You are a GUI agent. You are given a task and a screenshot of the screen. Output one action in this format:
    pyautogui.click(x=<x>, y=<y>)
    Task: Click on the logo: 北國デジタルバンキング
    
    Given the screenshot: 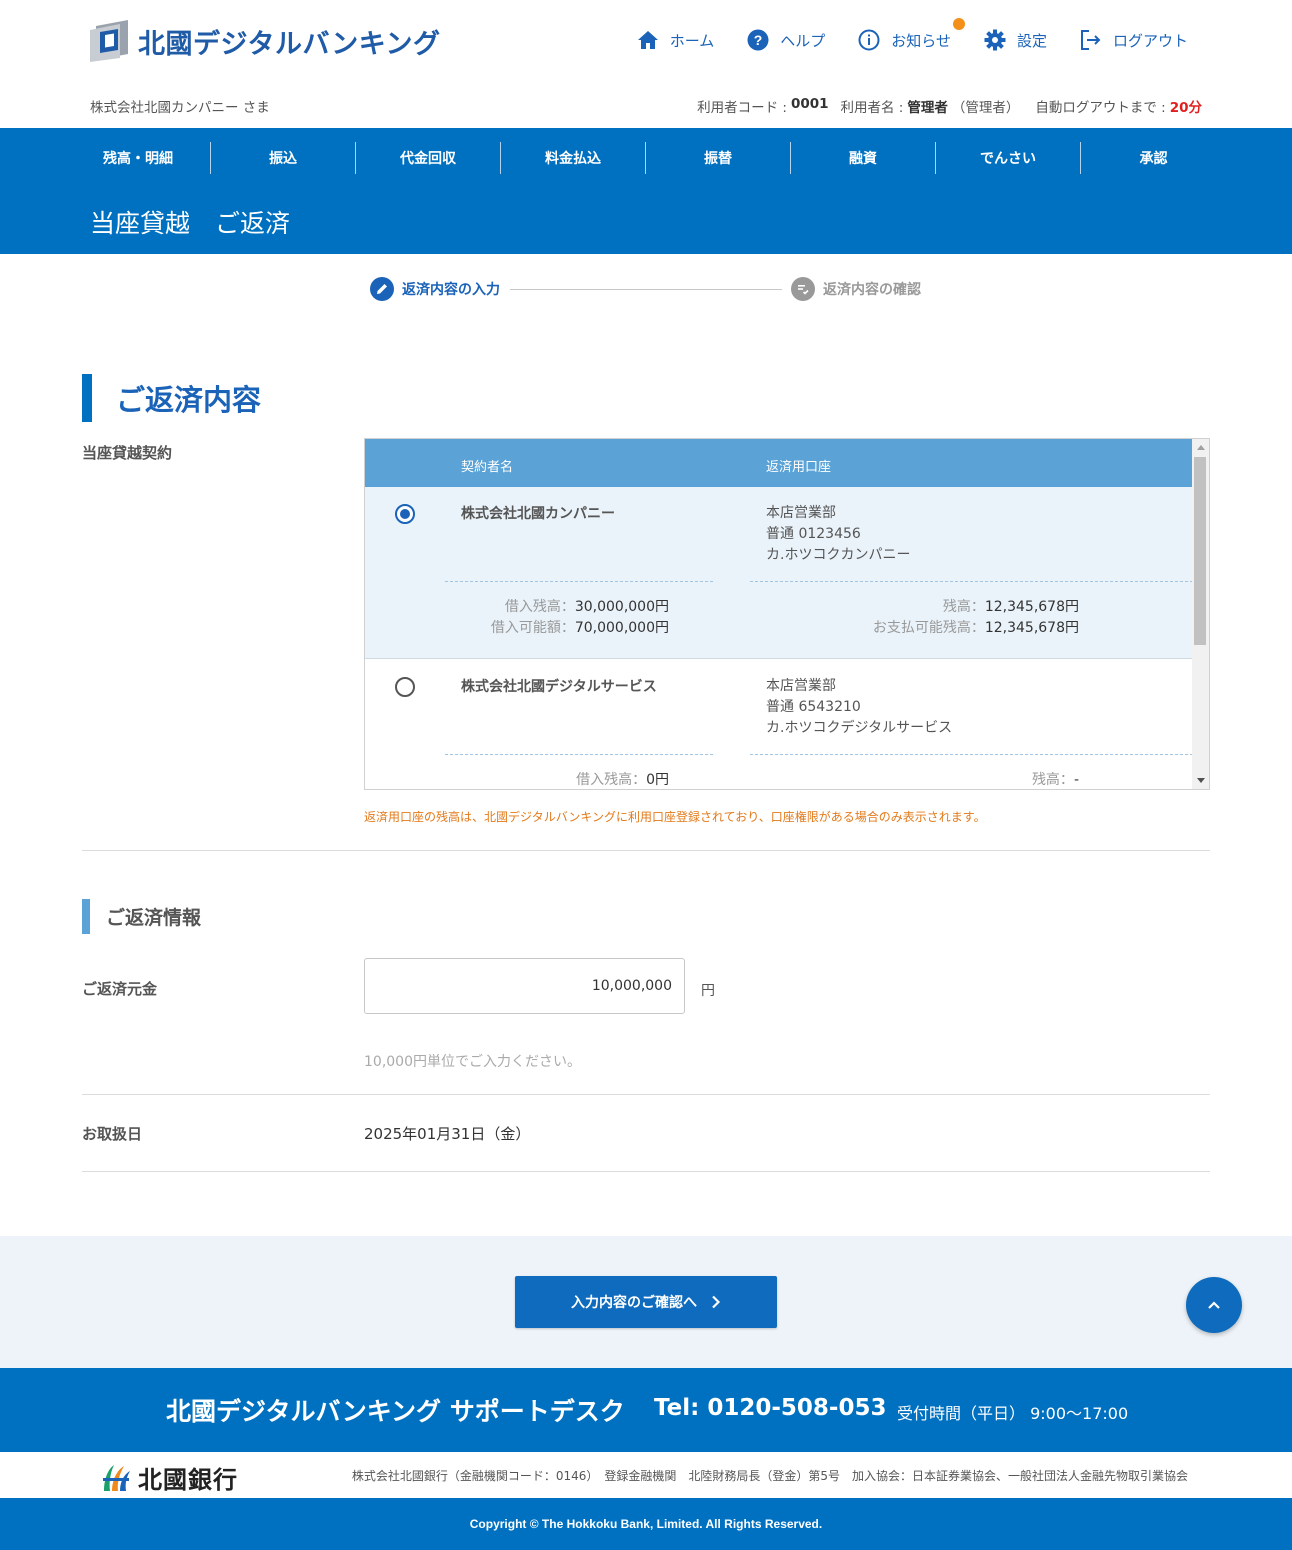 What is the action you would take?
    pyautogui.click(x=264, y=41)
    